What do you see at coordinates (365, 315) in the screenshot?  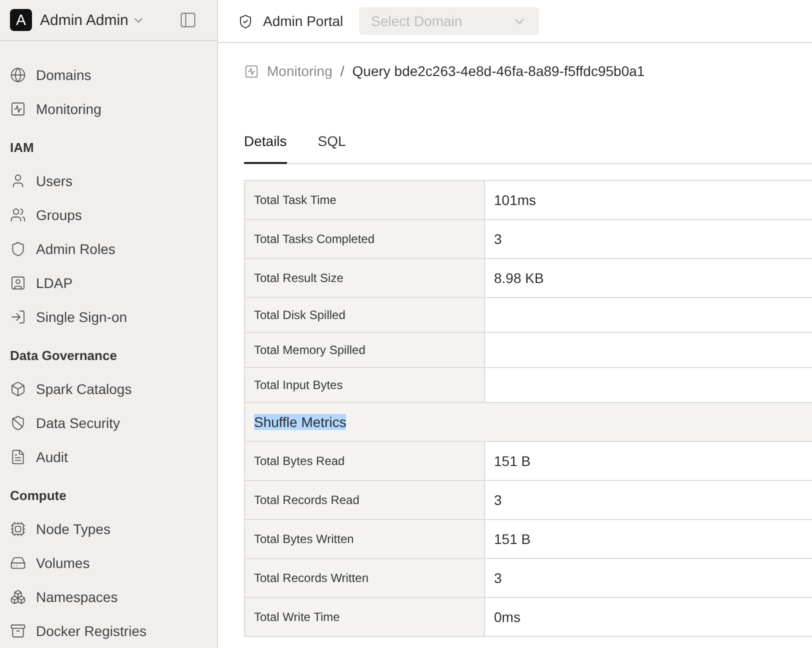 I see `metric-label-cell: Total Disk Spilled` at bounding box center [365, 315].